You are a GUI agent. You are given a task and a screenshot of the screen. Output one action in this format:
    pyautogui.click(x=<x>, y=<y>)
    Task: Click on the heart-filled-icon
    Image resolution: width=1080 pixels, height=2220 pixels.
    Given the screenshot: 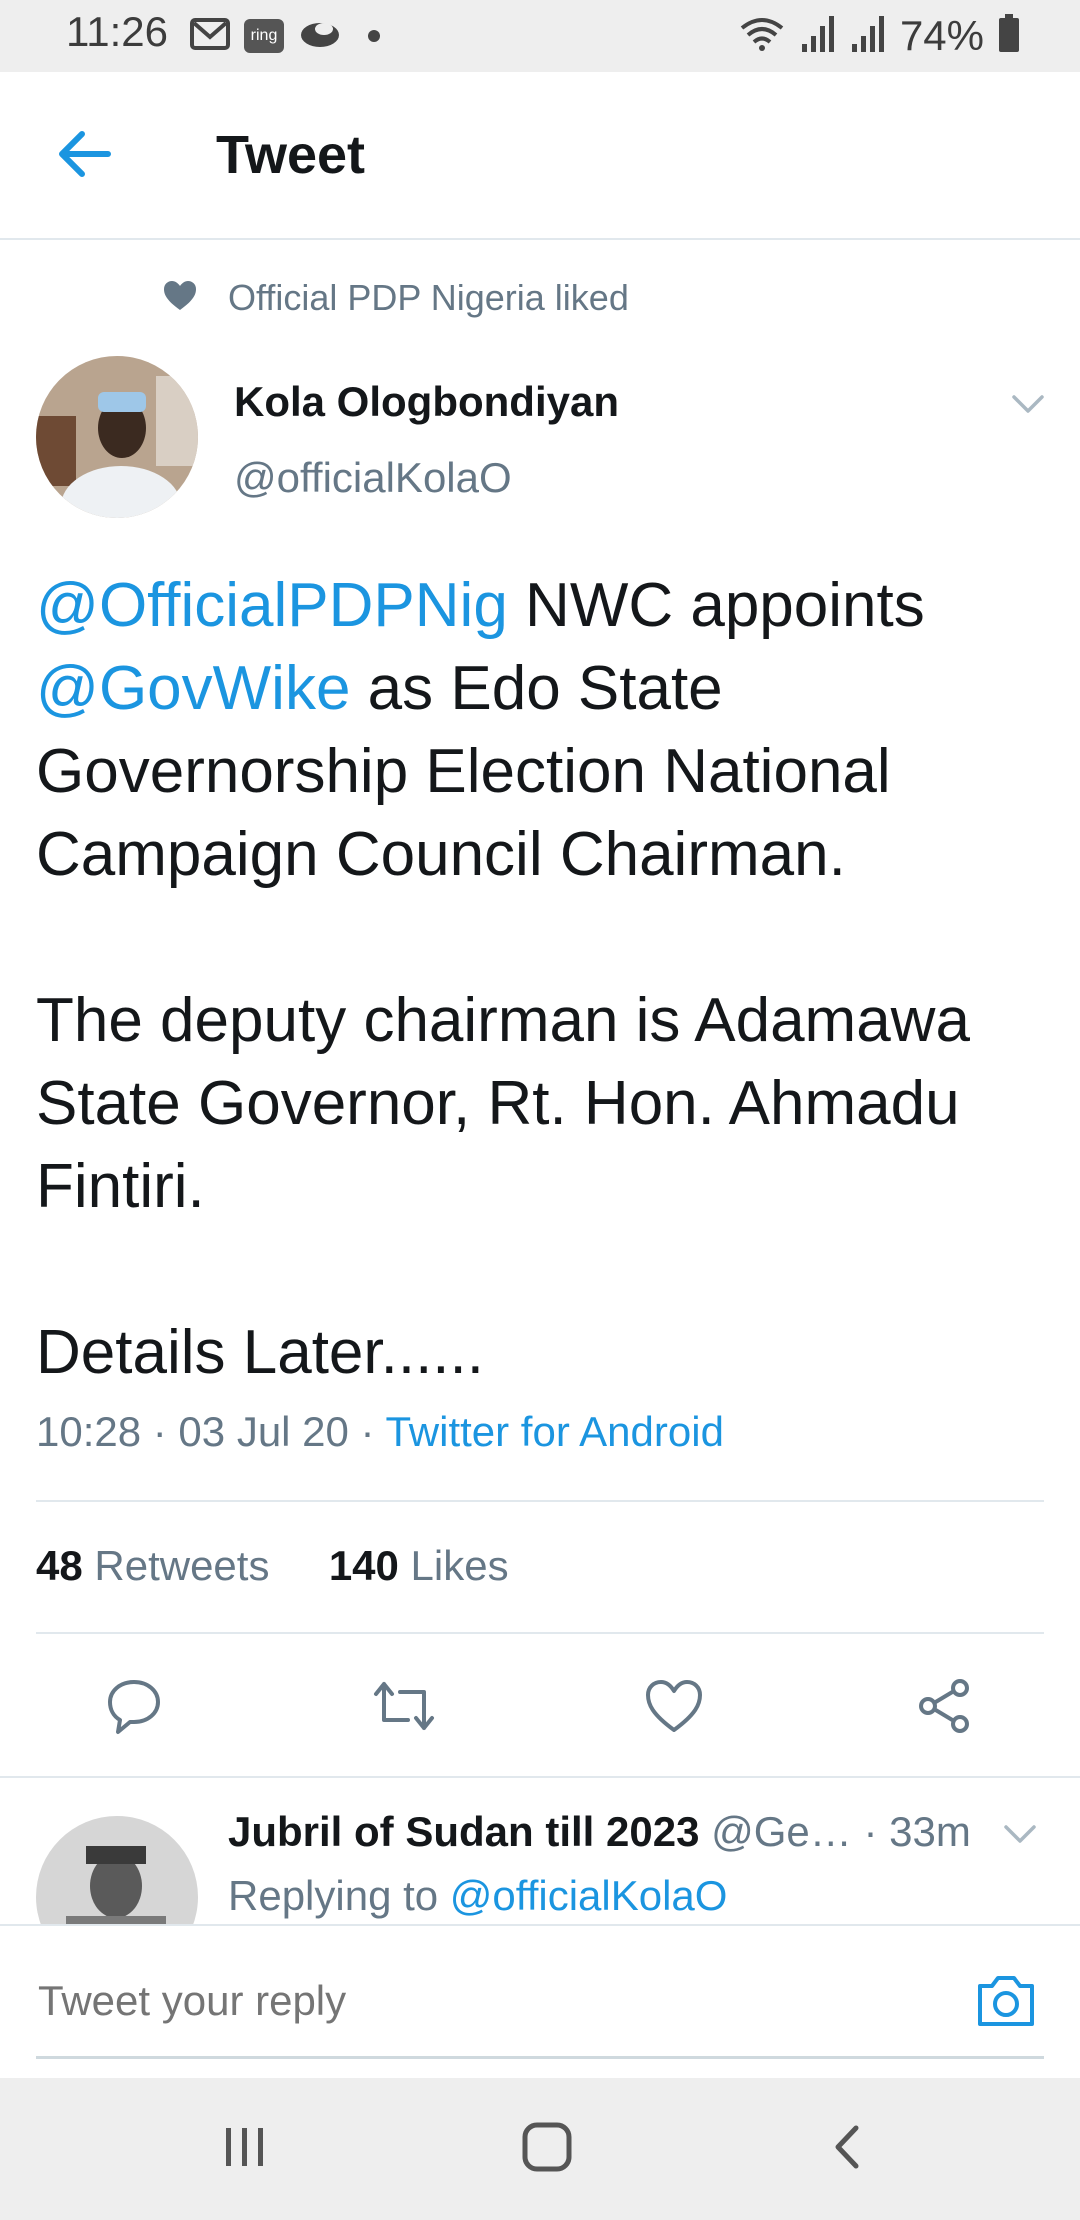 What is the action you would take?
    pyautogui.click(x=180, y=298)
    